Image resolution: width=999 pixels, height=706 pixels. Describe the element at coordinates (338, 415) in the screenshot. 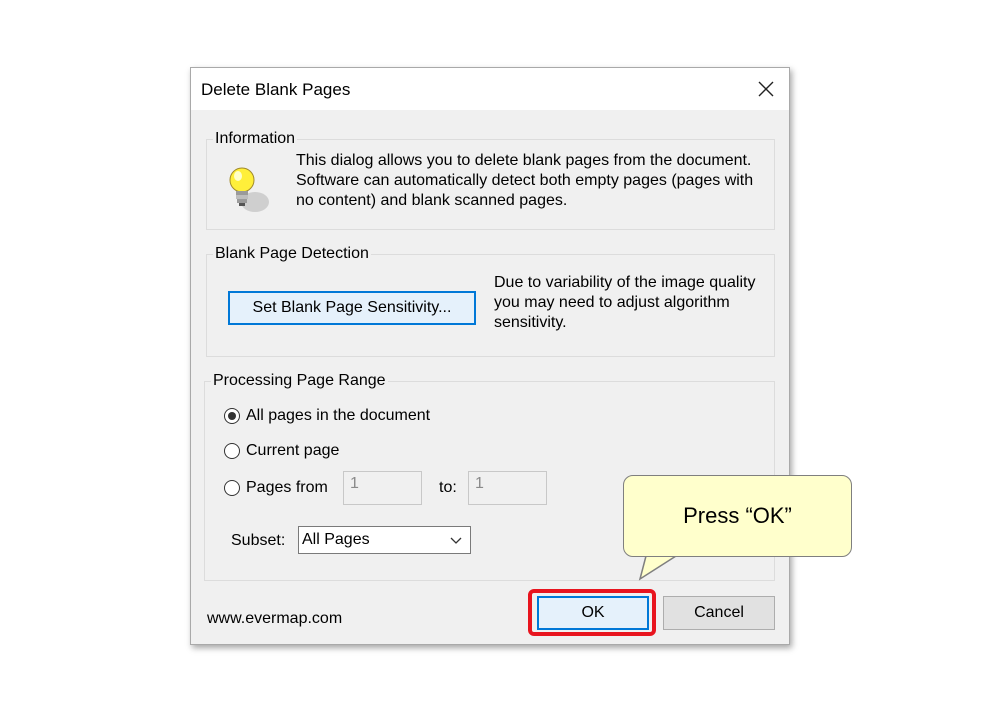

I see `radio-all-pages-label: All pages in the document` at that location.